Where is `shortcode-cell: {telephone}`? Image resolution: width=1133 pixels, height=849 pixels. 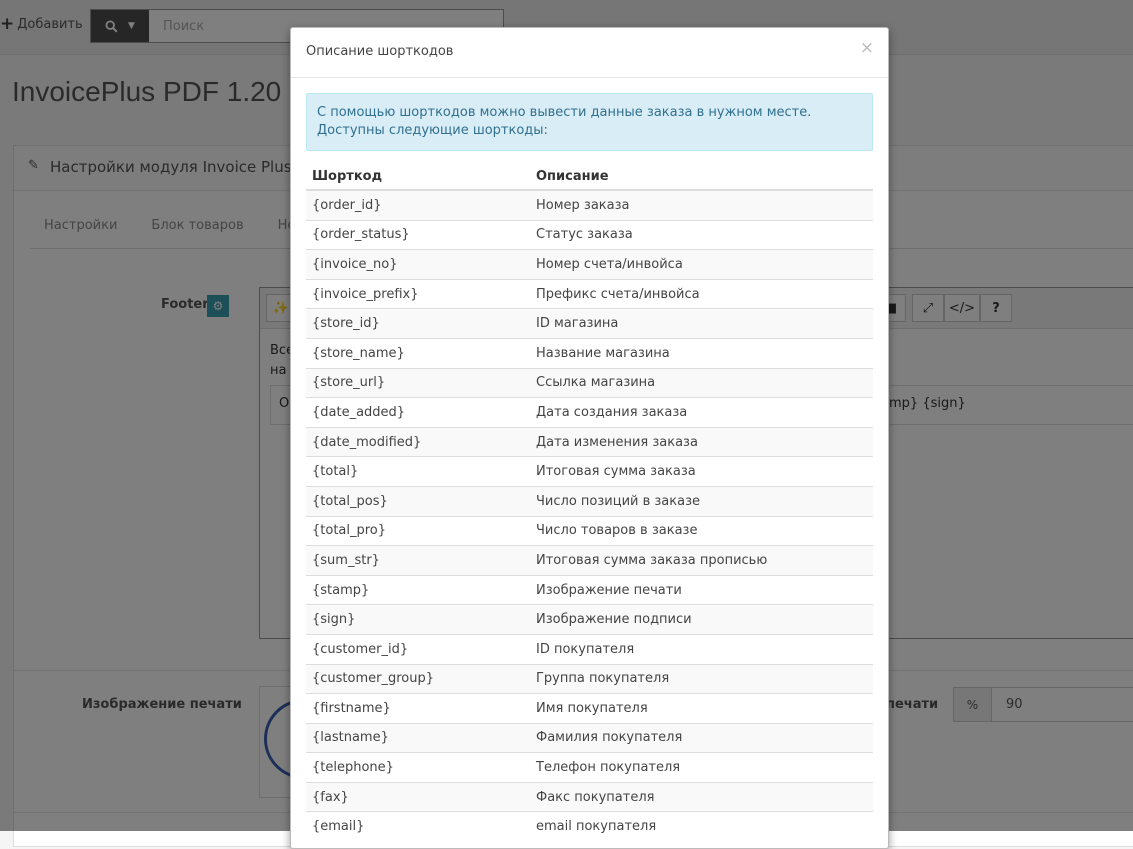 shortcode-cell: {telephone} is located at coordinates (418, 767).